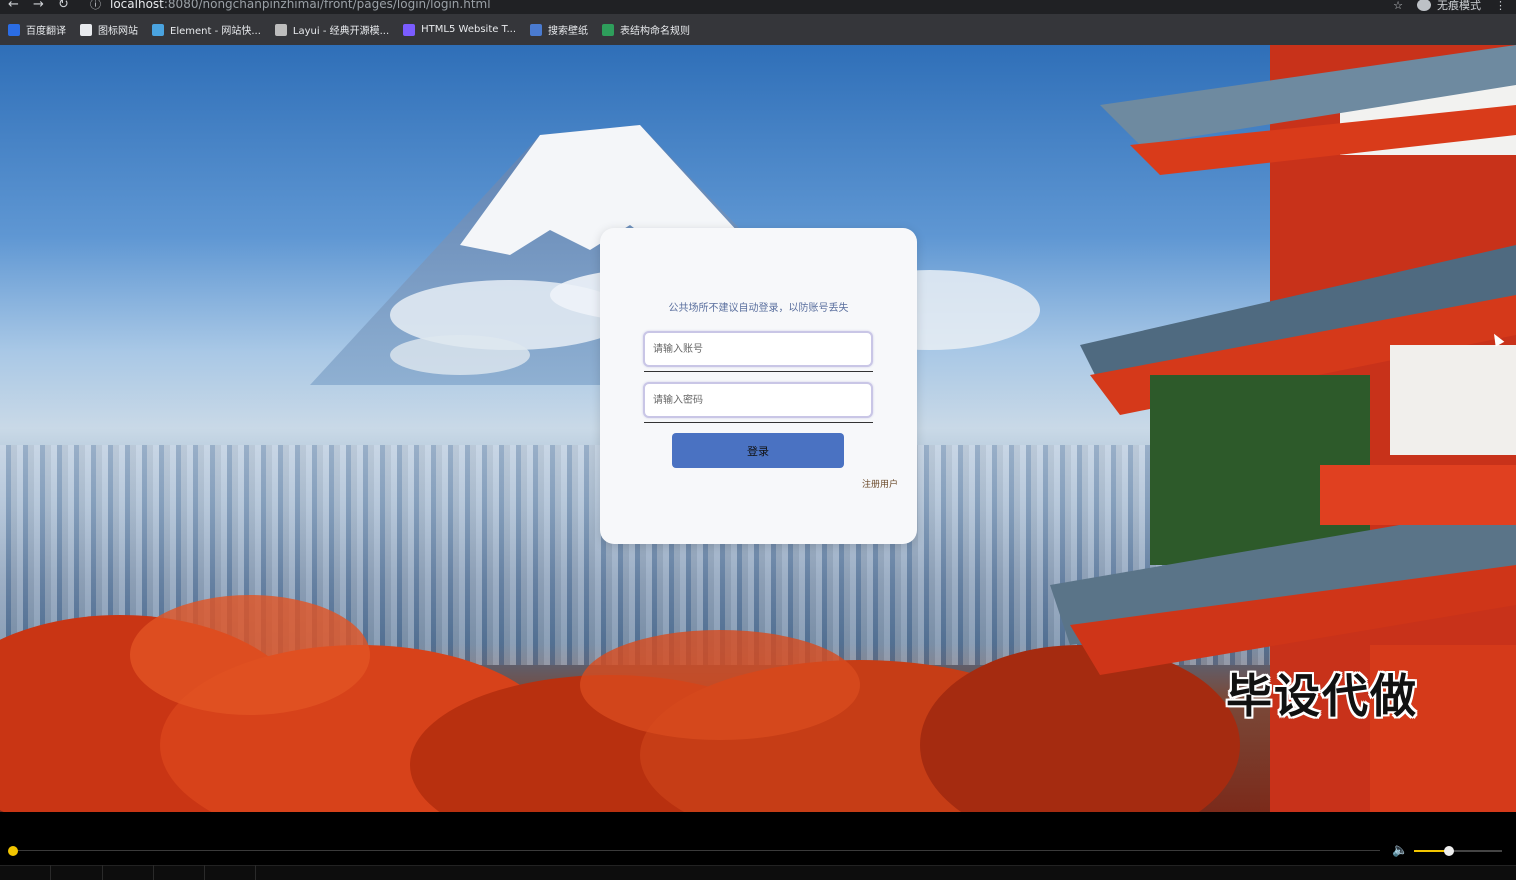  I want to click on password-field, so click(758, 402).